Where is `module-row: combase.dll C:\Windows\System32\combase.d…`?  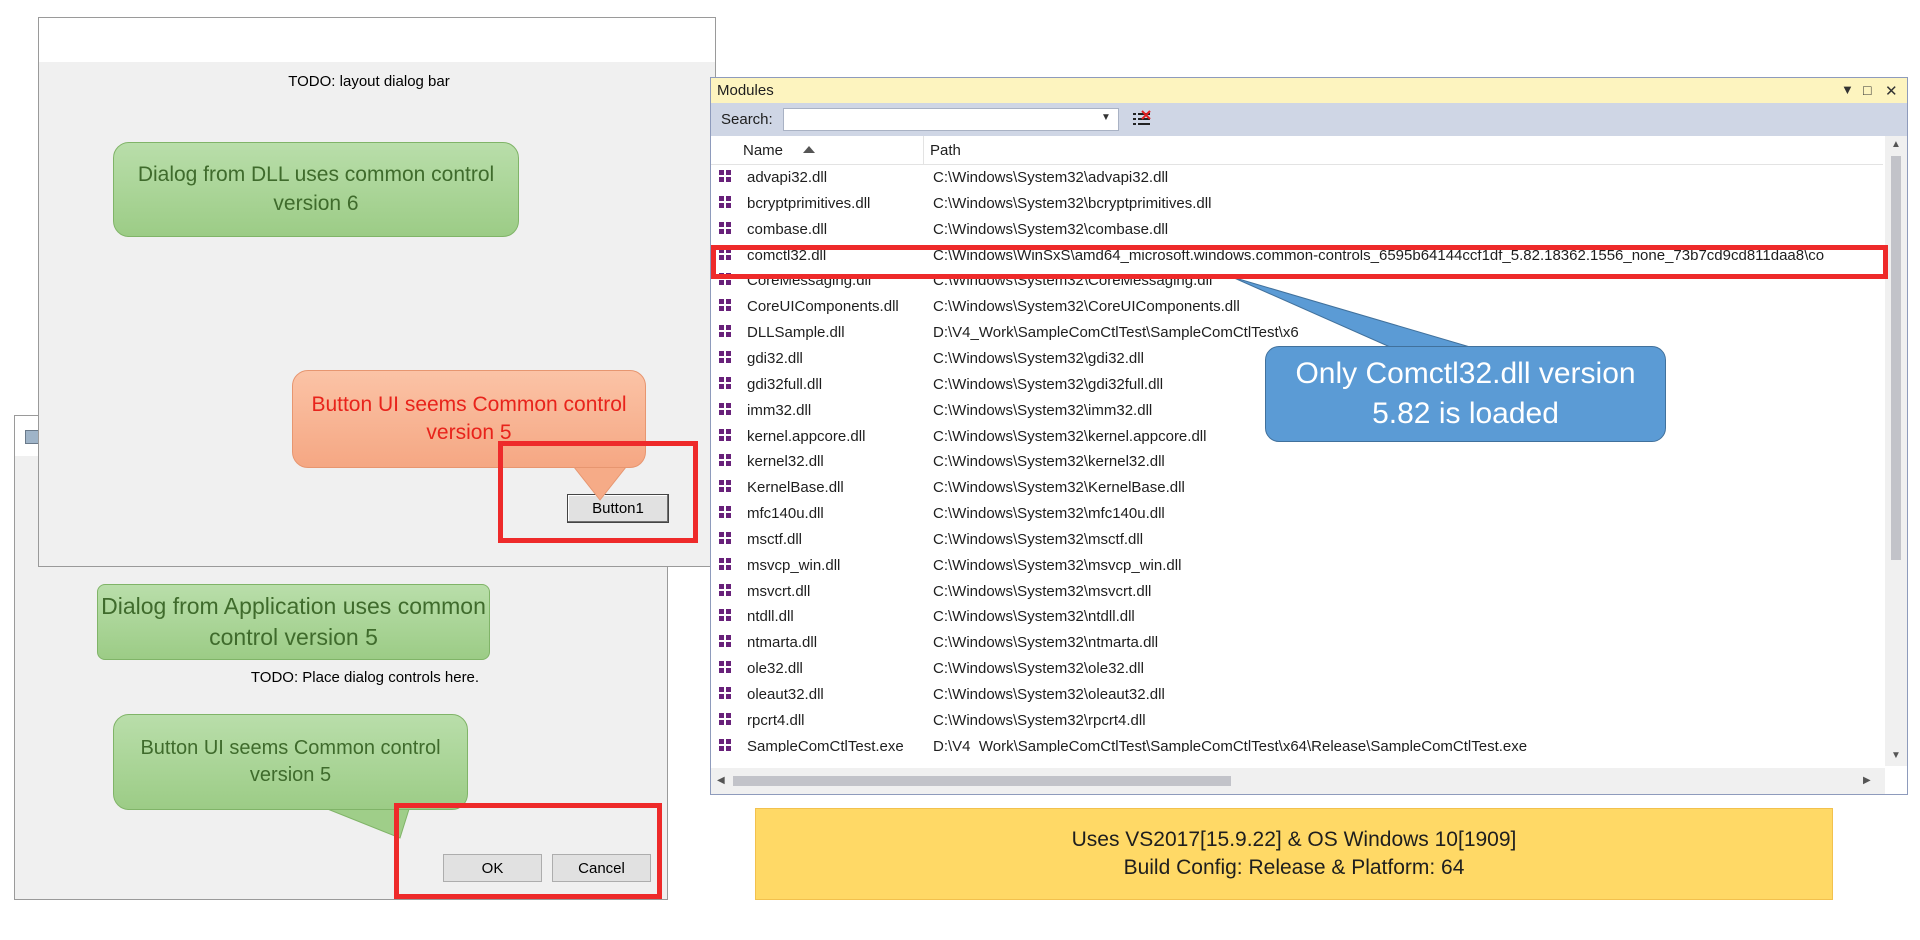 module-row: combase.dll C:\Windows\System32\combase.d… is located at coordinates (1297, 230).